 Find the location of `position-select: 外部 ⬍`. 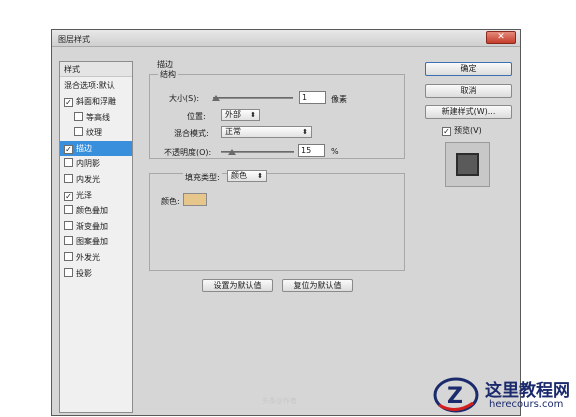

position-select: 外部 ⬍ is located at coordinates (240, 115).